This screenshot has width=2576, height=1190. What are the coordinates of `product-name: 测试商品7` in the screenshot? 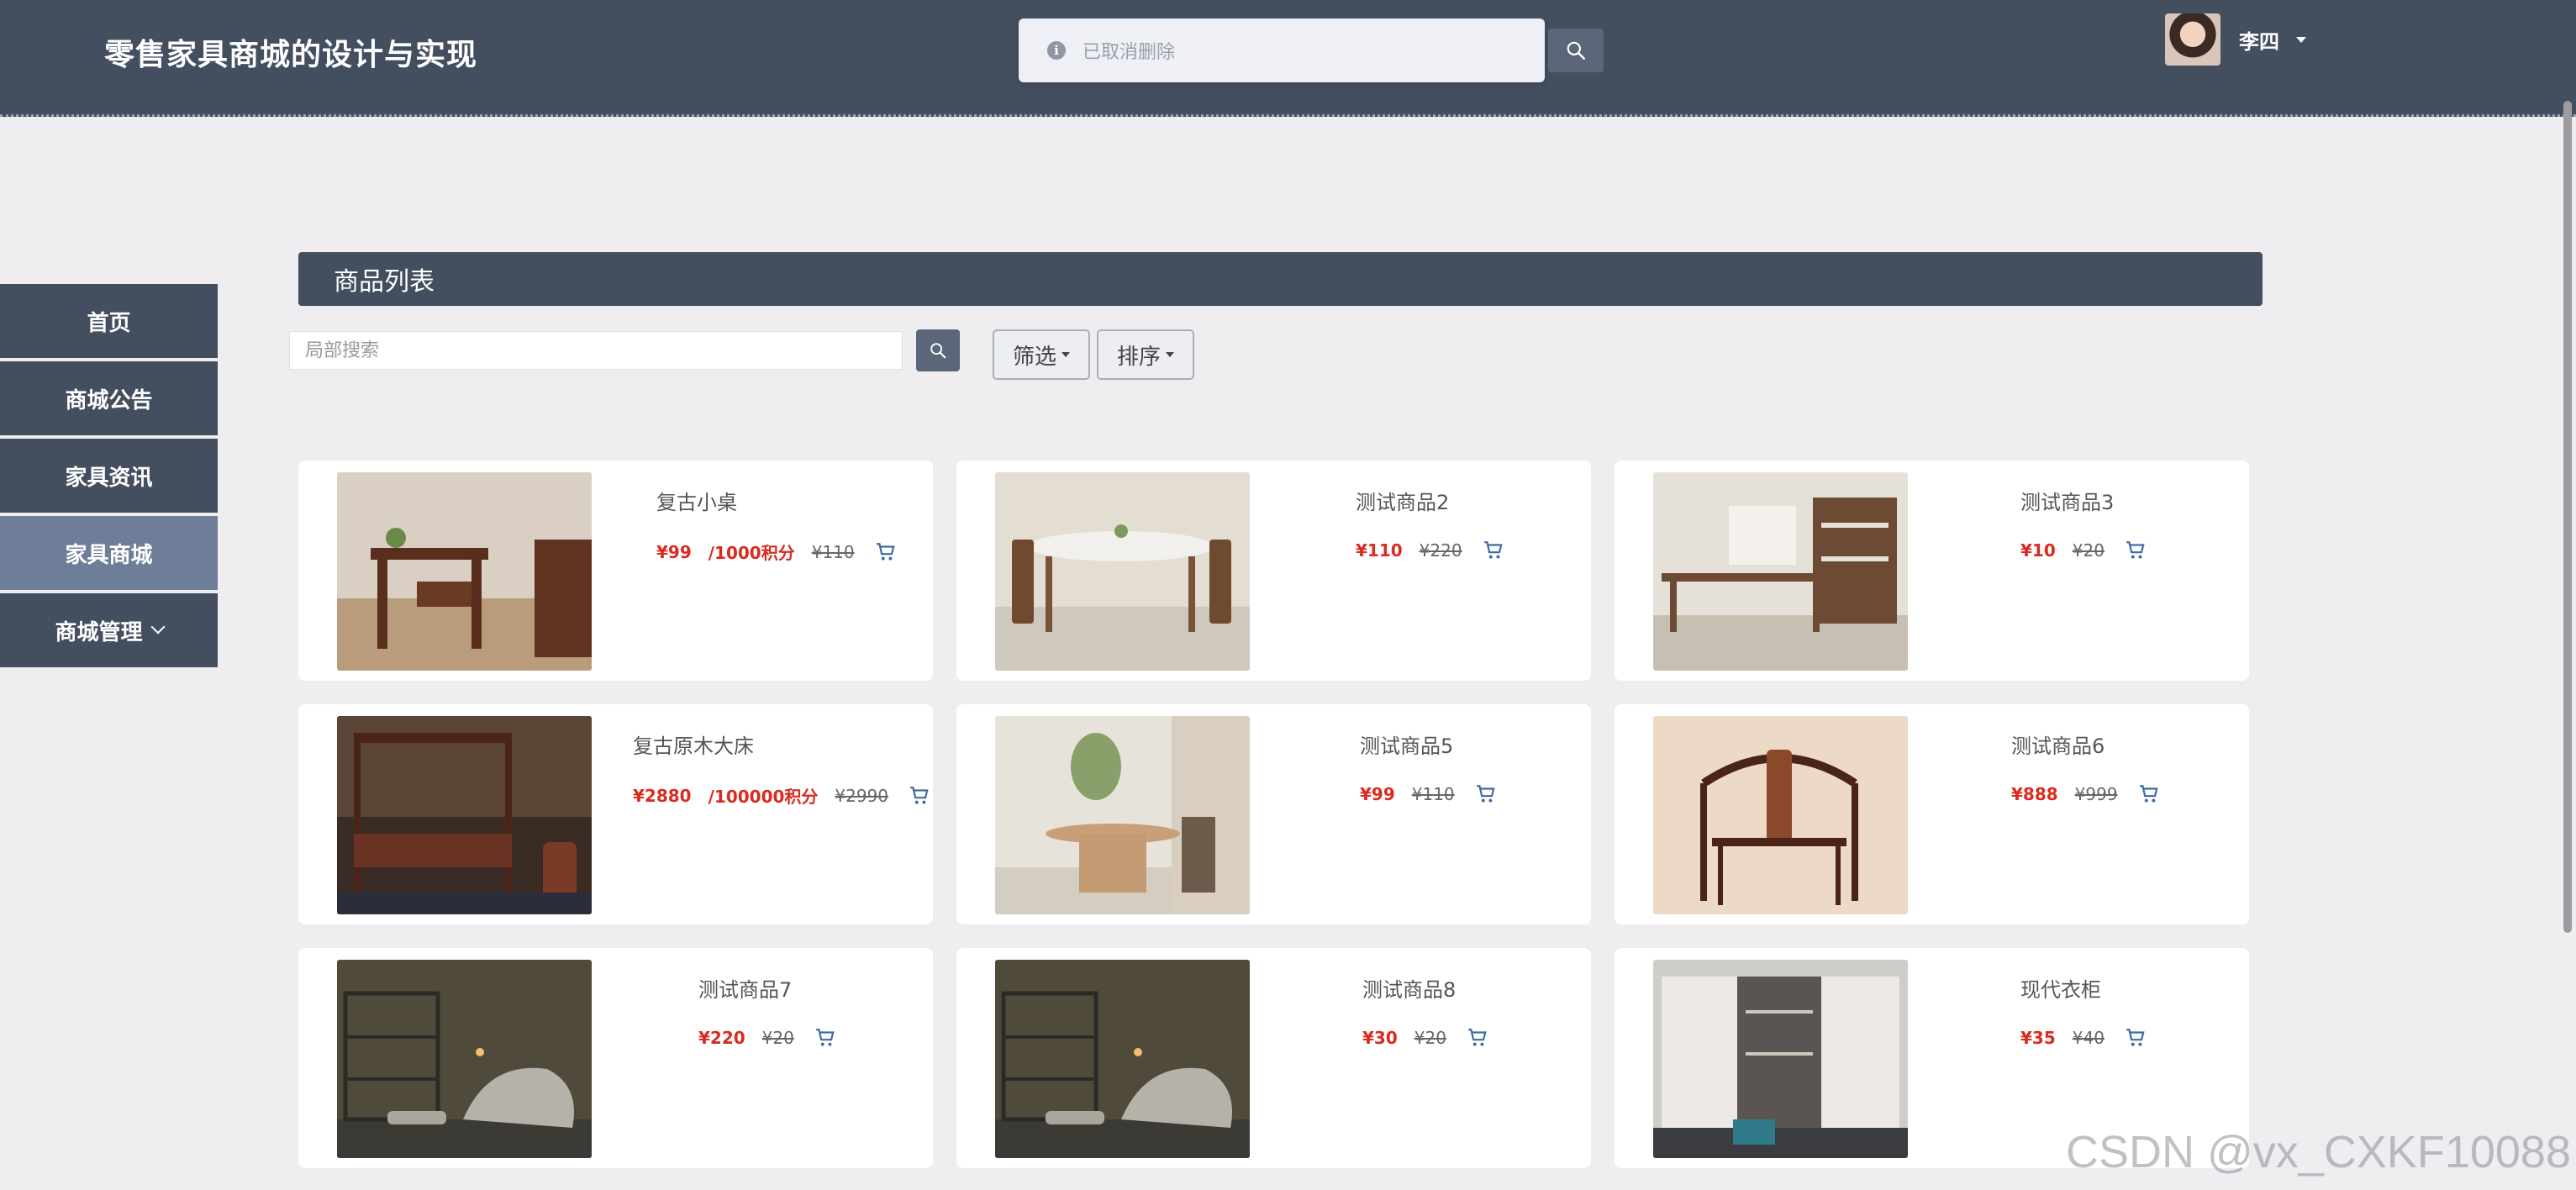 It's located at (745, 988).